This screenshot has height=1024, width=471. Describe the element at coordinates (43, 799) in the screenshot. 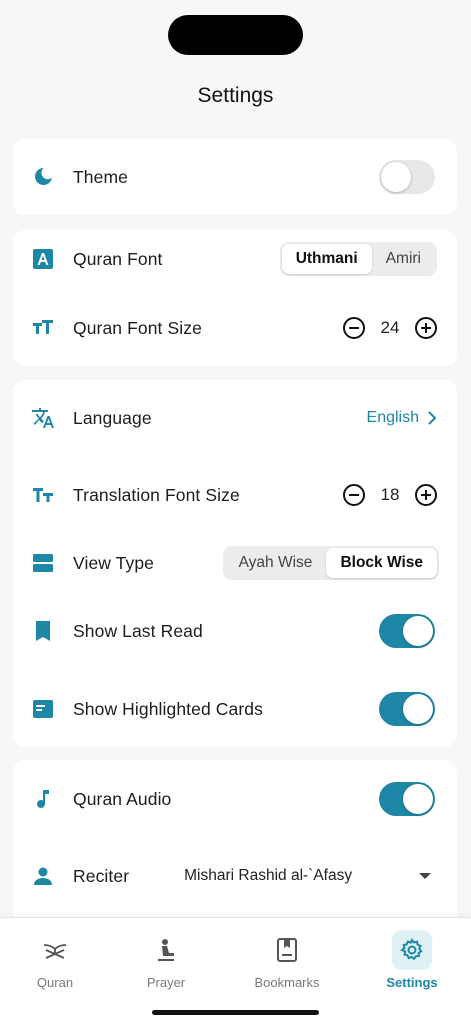

I see `music-note-icon` at that location.